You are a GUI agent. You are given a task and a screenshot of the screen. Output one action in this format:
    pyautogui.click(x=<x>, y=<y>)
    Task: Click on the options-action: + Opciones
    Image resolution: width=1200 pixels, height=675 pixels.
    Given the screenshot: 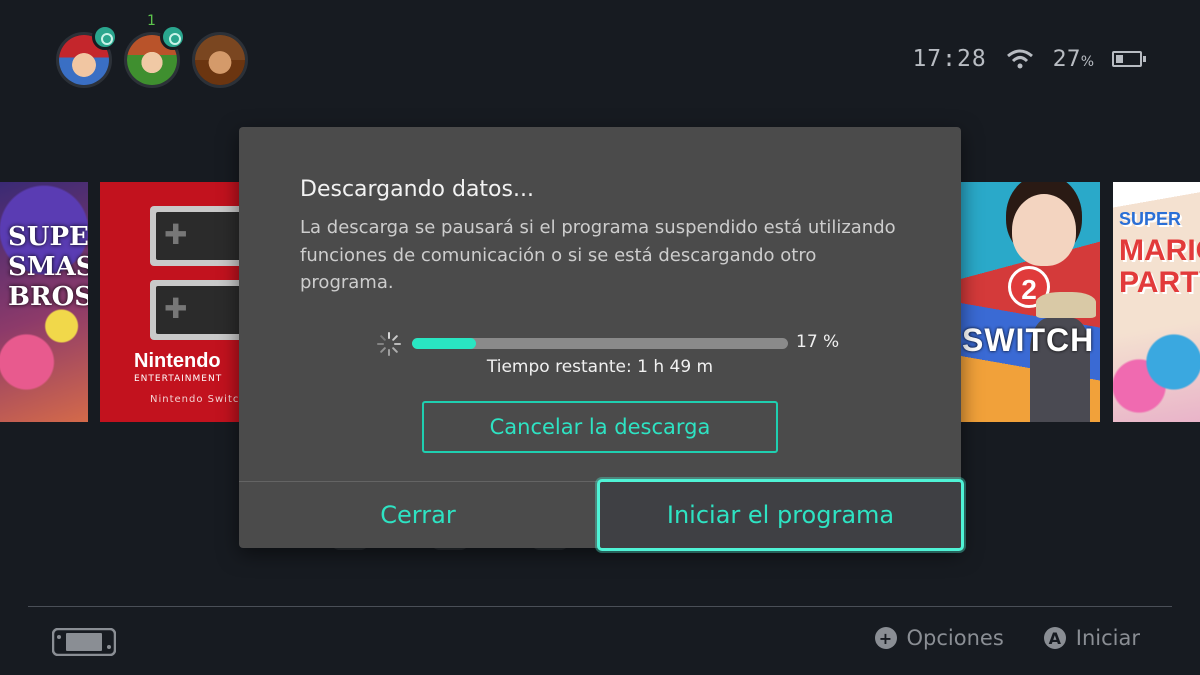 What is the action you would take?
    pyautogui.click(x=939, y=638)
    